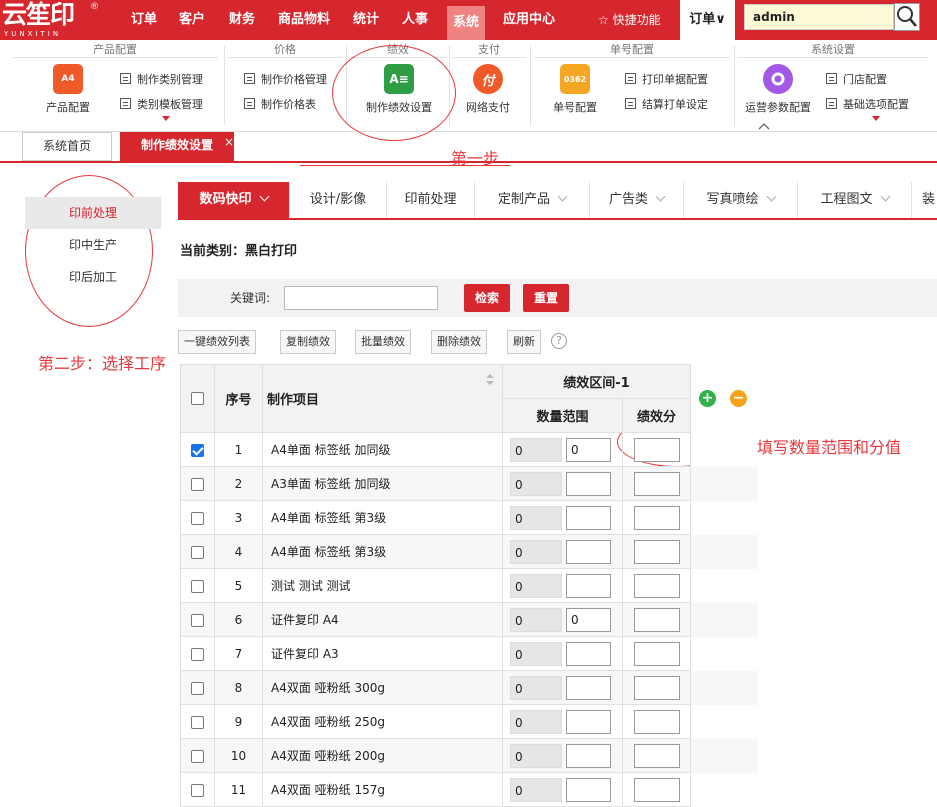 This screenshot has height=807, width=937. Describe the element at coordinates (161, 80) in the screenshot. I see `category-manage-button: 制作类别管理` at that location.